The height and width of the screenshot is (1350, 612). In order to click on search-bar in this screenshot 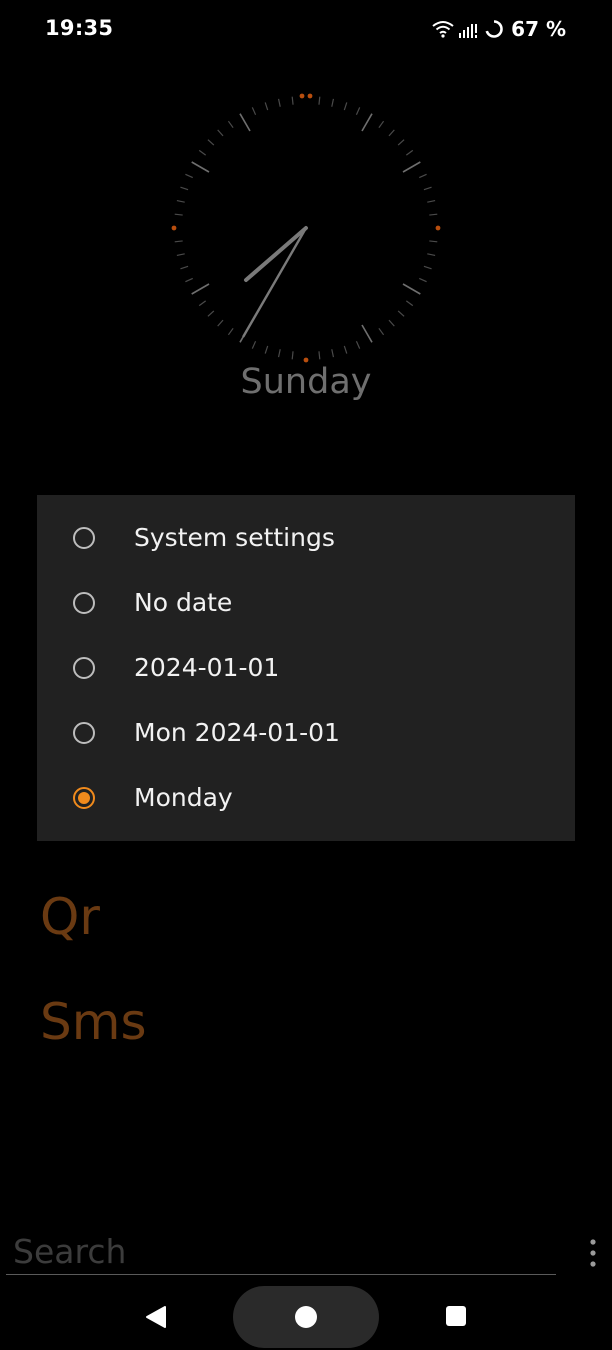, I will do `click(281, 1251)`.